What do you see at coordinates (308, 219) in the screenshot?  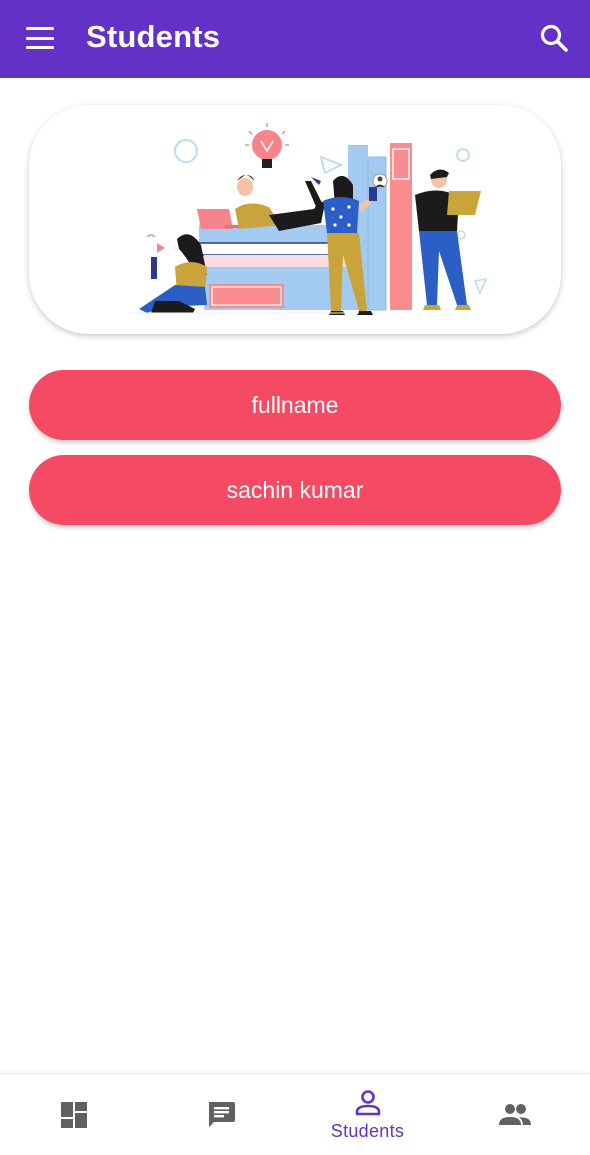 I see `students-studying-illustration` at bounding box center [308, 219].